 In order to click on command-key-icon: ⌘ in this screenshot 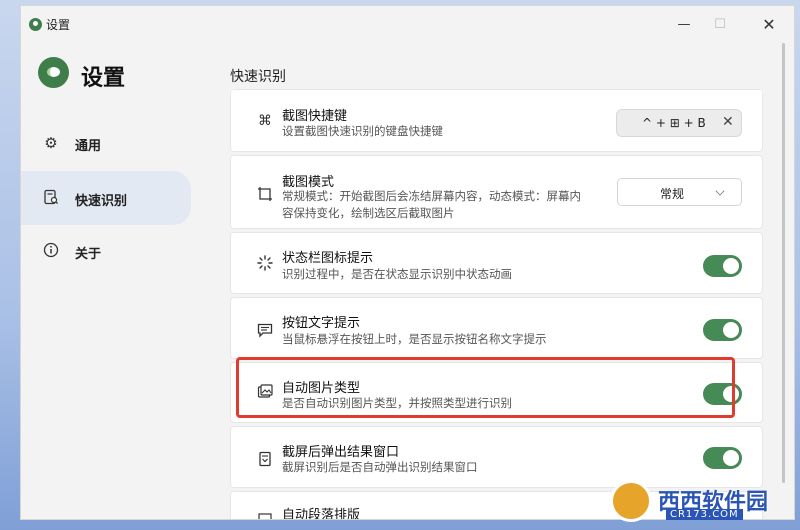, I will do `click(265, 121)`.